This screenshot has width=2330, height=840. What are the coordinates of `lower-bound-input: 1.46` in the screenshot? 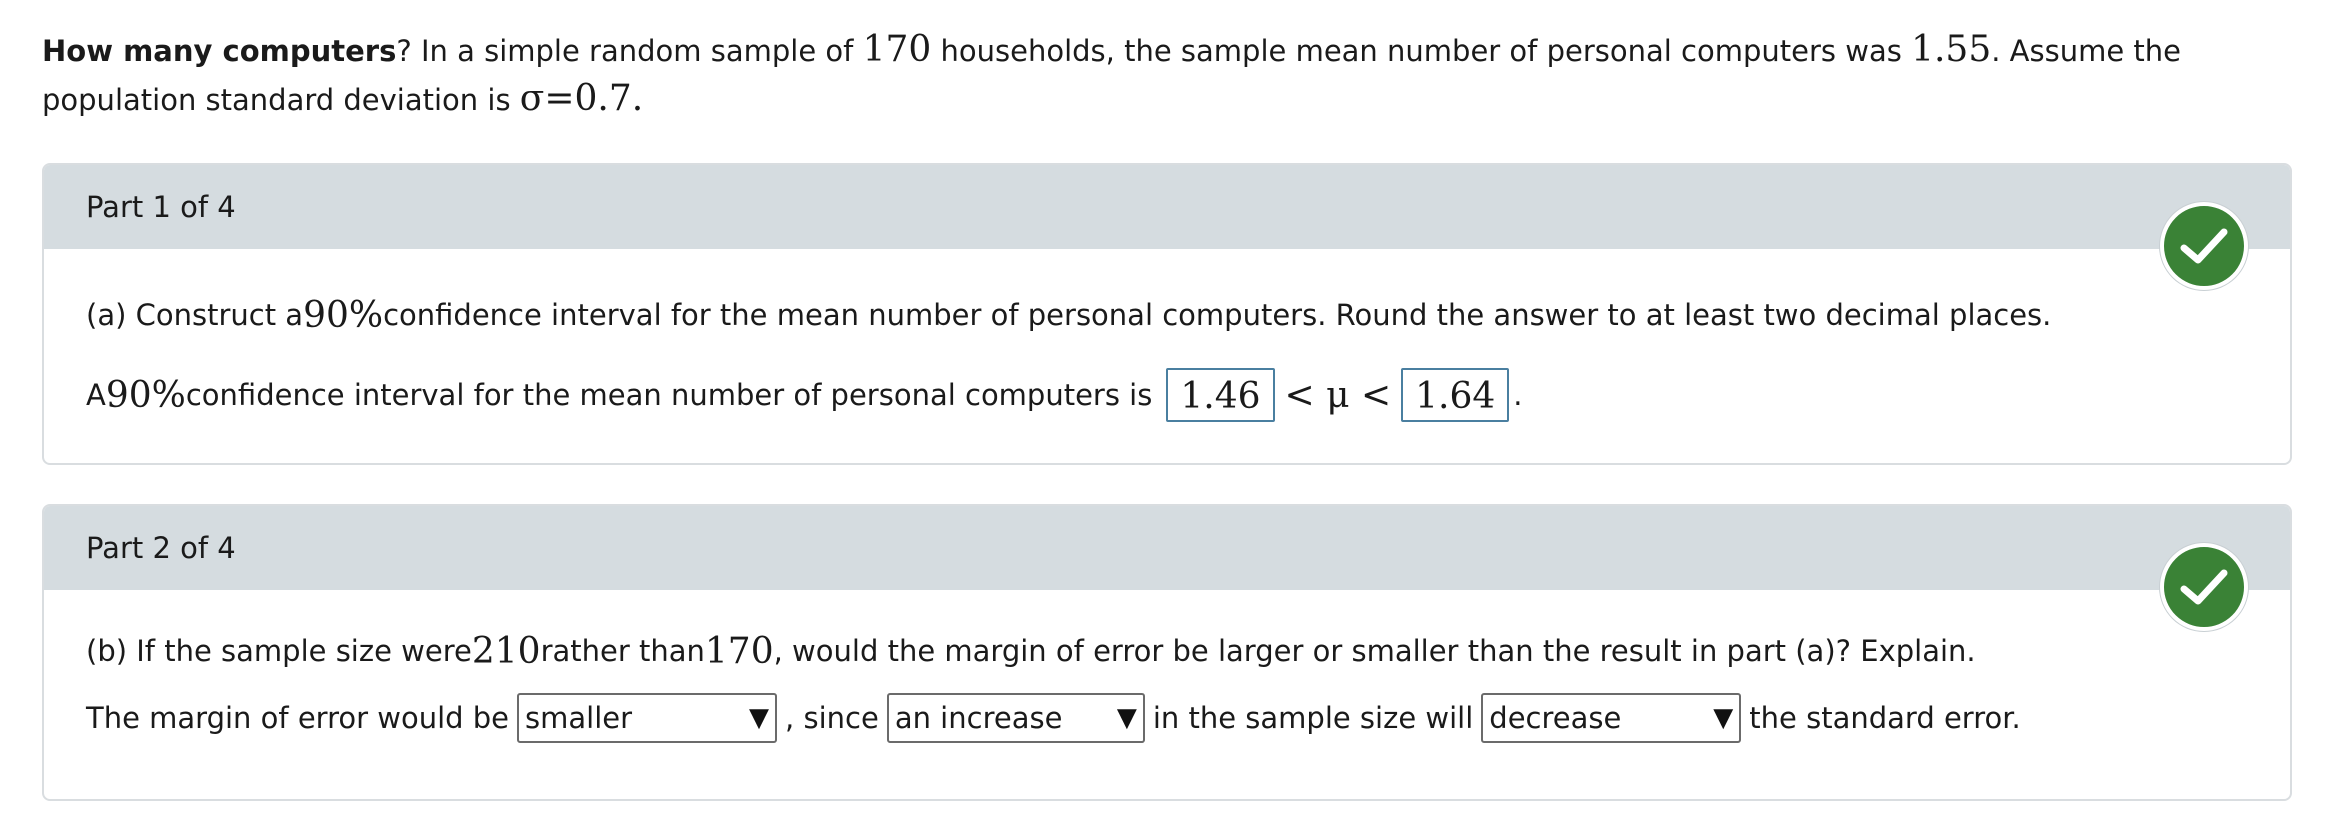 It's located at (1220, 395).